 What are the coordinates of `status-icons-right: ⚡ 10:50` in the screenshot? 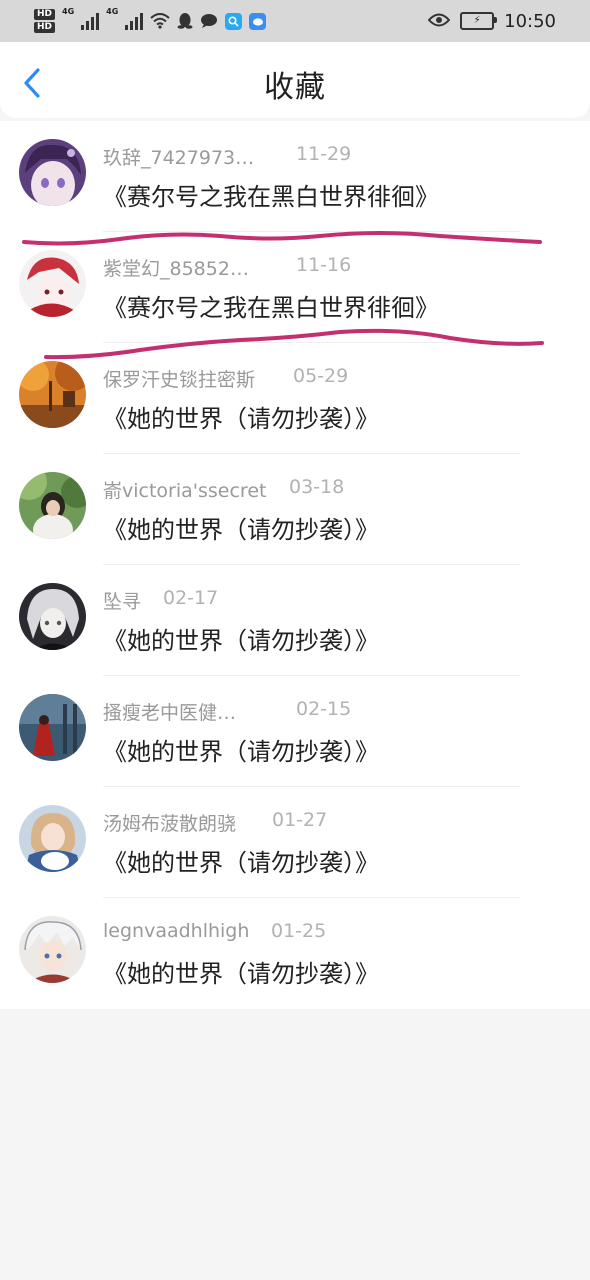 It's located at (491, 21).